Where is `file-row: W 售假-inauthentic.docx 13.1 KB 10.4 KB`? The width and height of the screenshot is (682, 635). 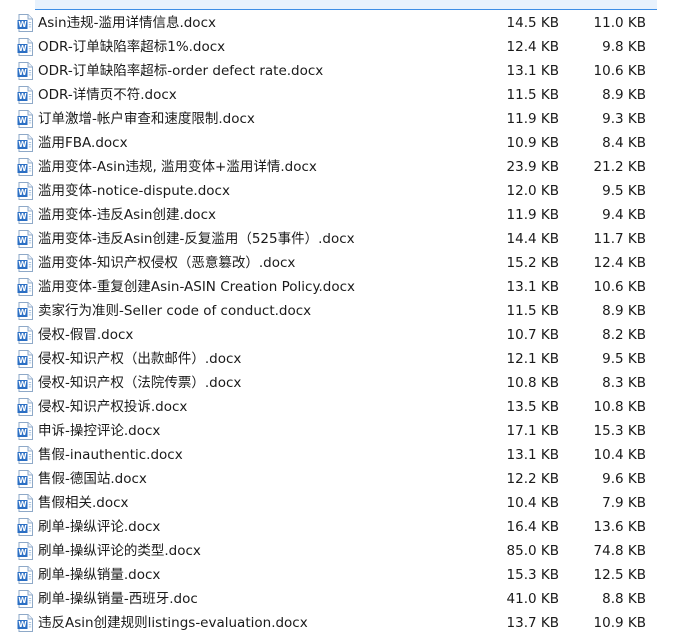 file-row: W 售假-inauthentic.docx 13.1 KB 10.4 KB is located at coordinates (341, 455).